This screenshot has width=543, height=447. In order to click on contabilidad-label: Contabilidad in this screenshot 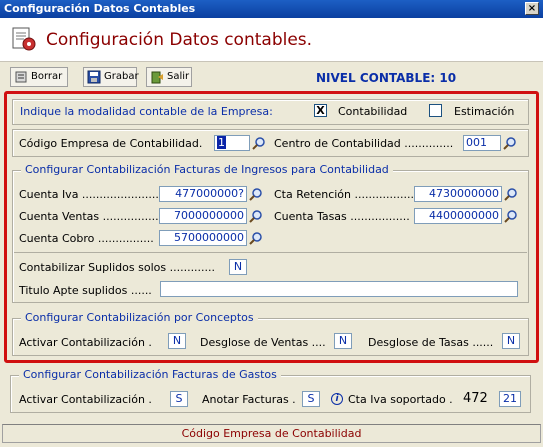, I will do `click(373, 111)`.